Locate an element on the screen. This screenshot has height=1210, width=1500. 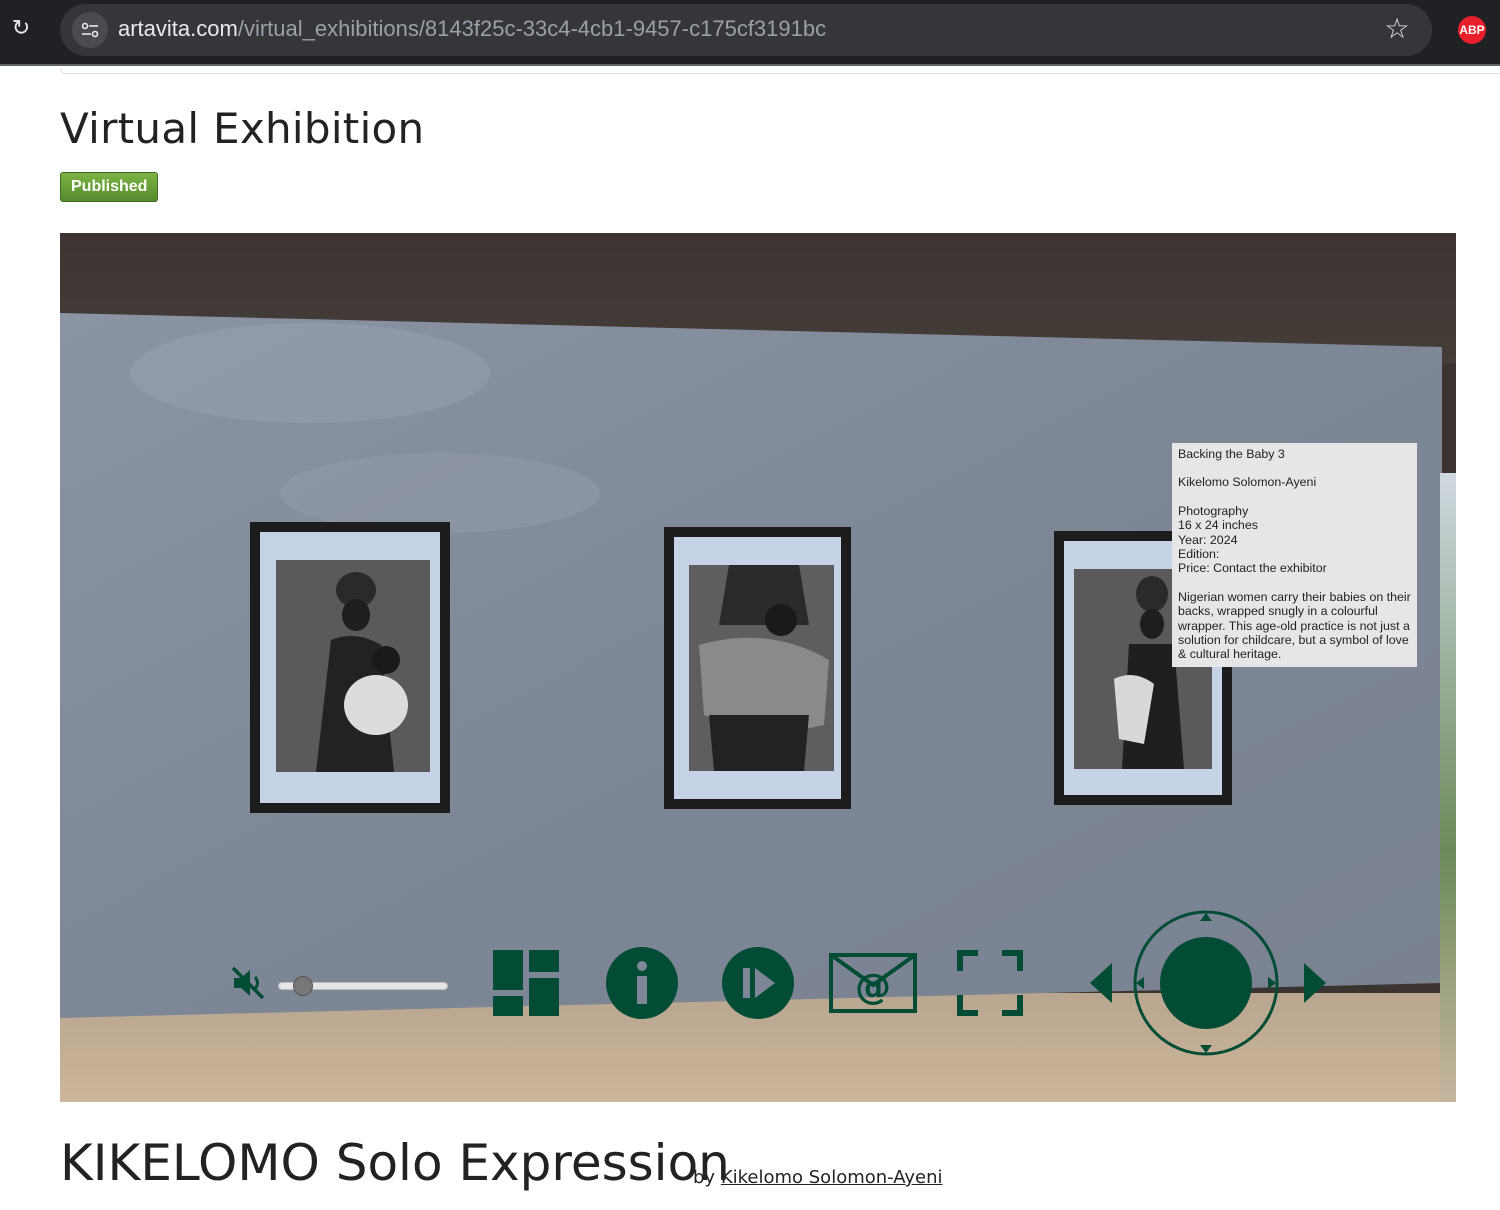
tooltip-artist: Kikelomo Solomon-Ayeni is located at coordinates (1247, 482).